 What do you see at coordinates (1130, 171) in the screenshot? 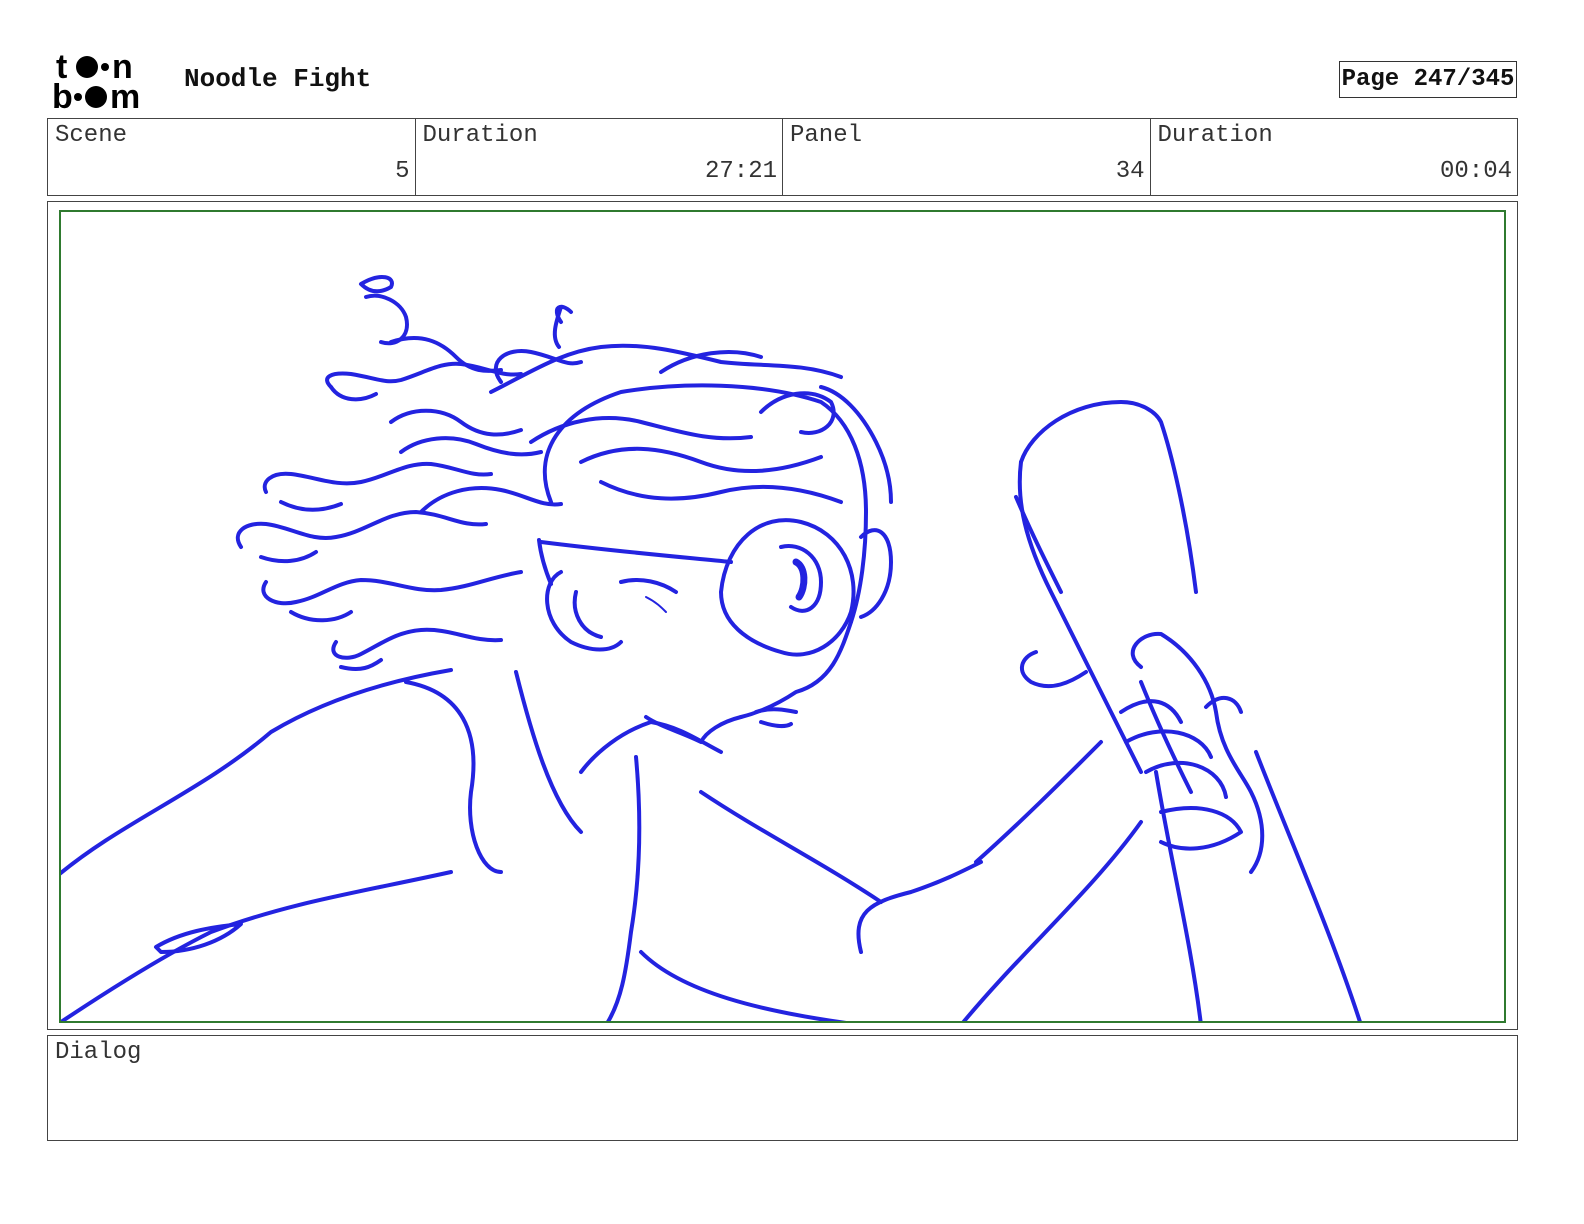
I see `panel-value: 34` at bounding box center [1130, 171].